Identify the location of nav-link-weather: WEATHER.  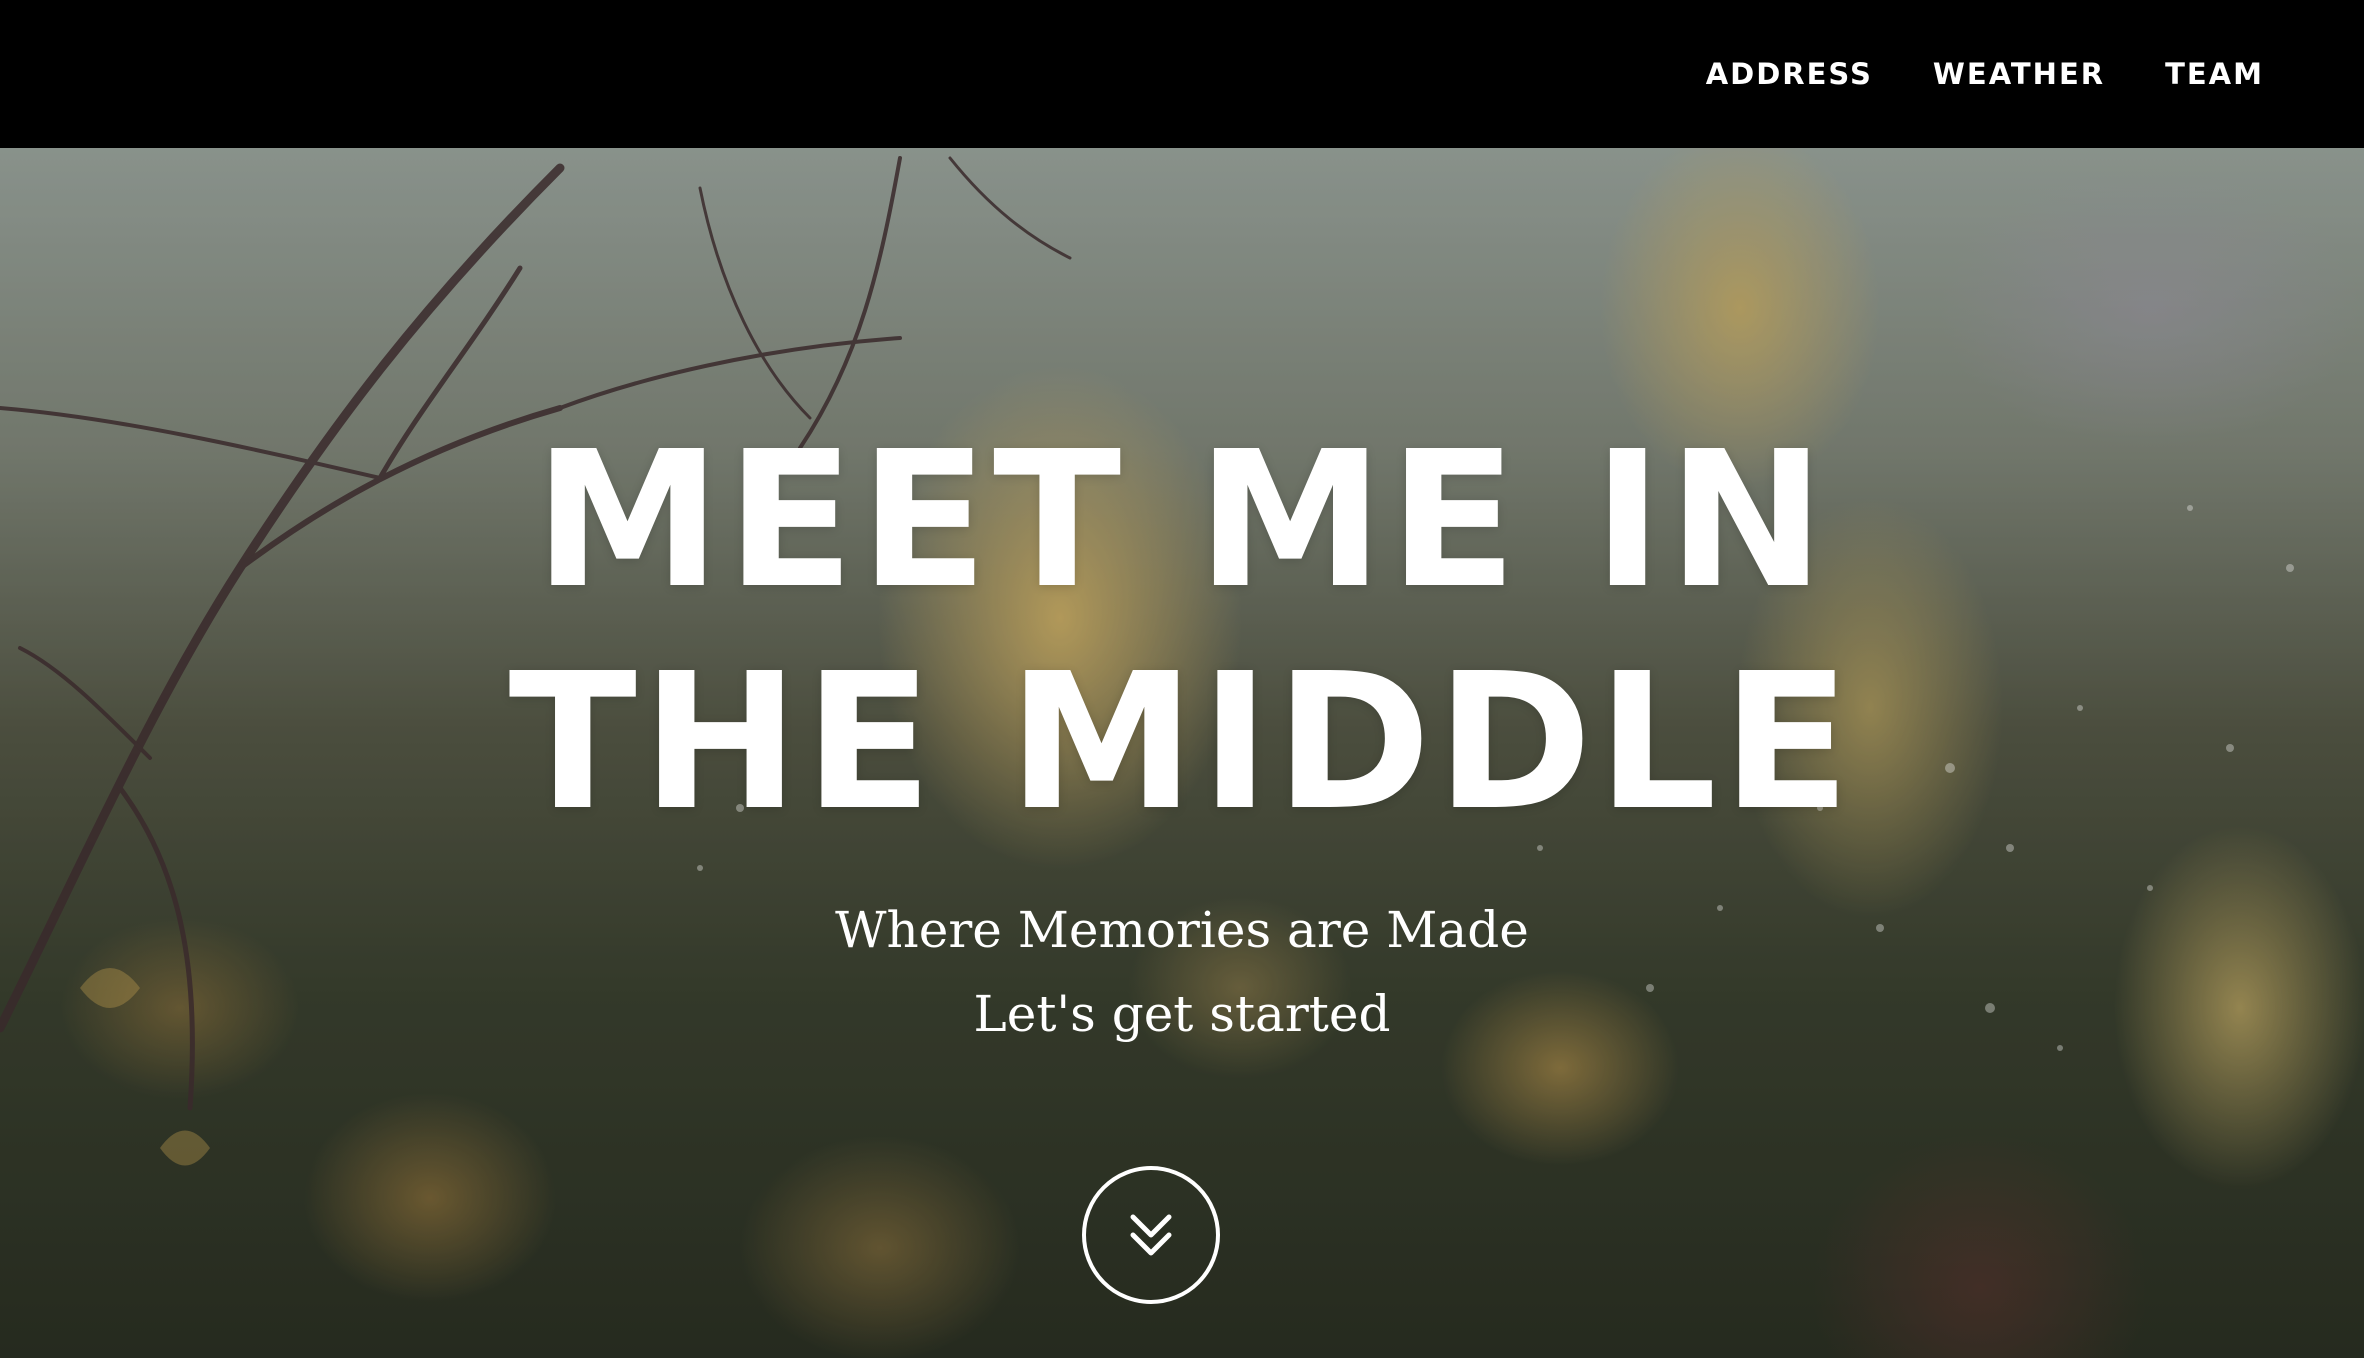
(2019, 74).